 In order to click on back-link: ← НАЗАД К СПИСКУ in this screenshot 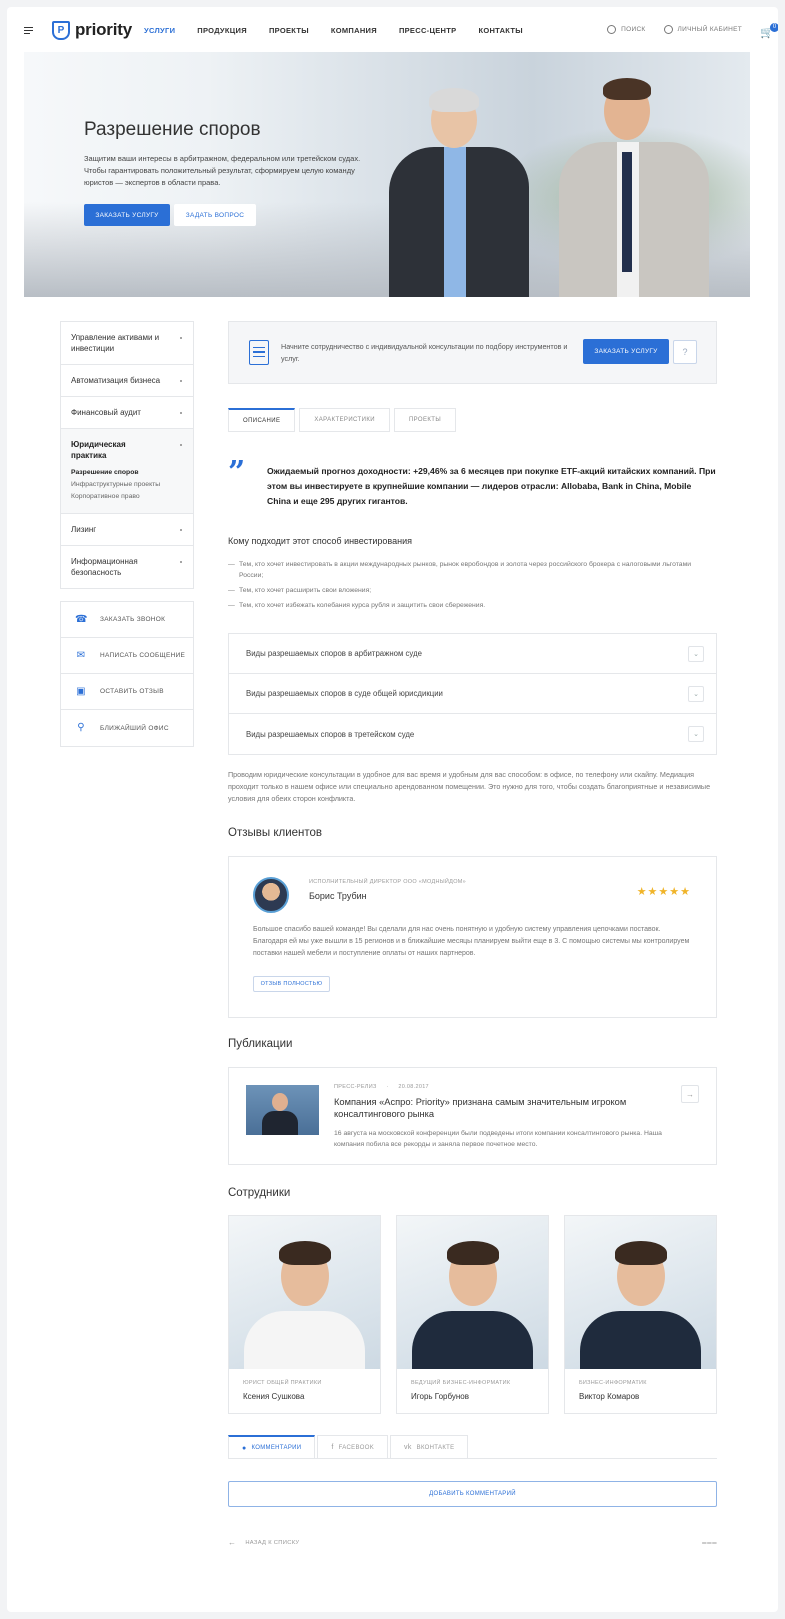, I will do `click(263, 1542)`.